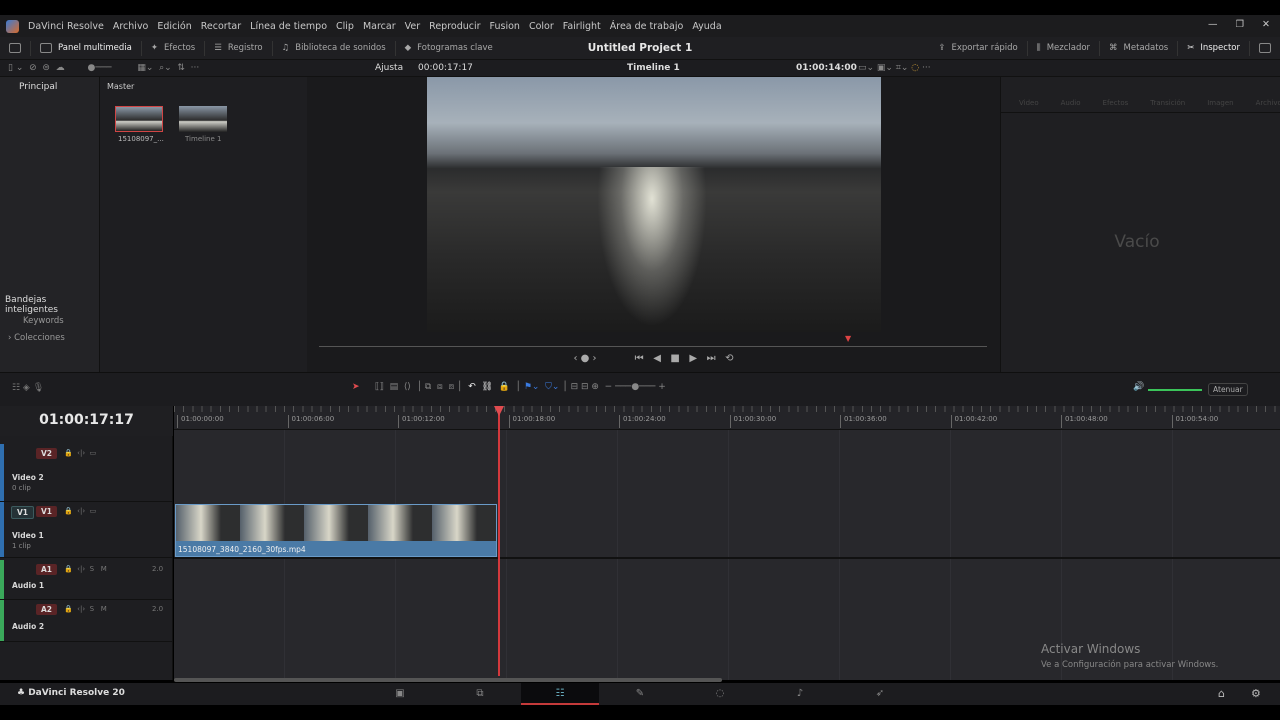 This screenshot has height=720, width=1280. Describe the element at coordinates (345, 26) in the screenshot. I see `menu-clip: Clip` at that location.